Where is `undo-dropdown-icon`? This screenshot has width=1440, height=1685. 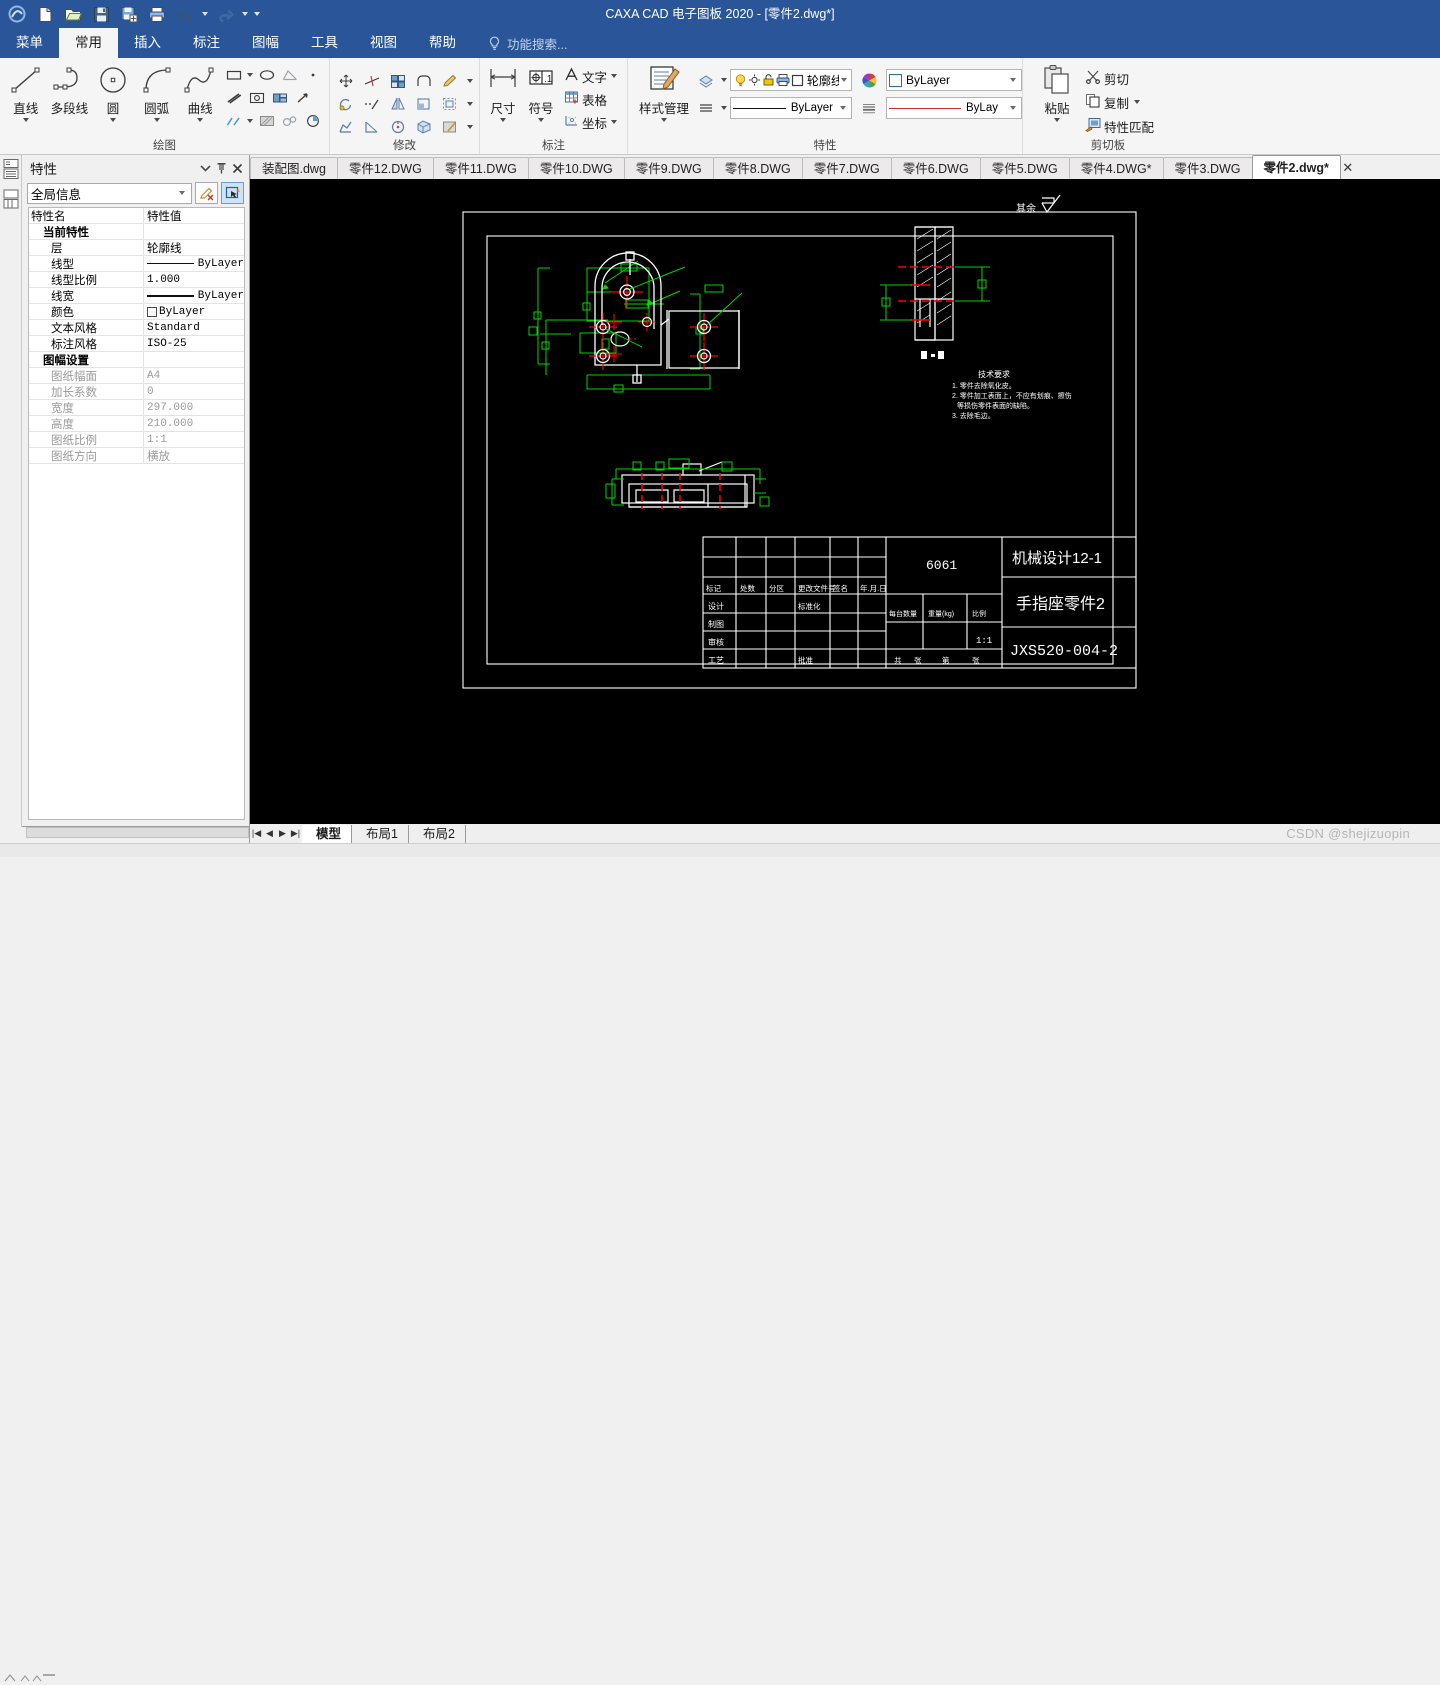
undo-dropdown-icon is located at coordinates (205, 14).